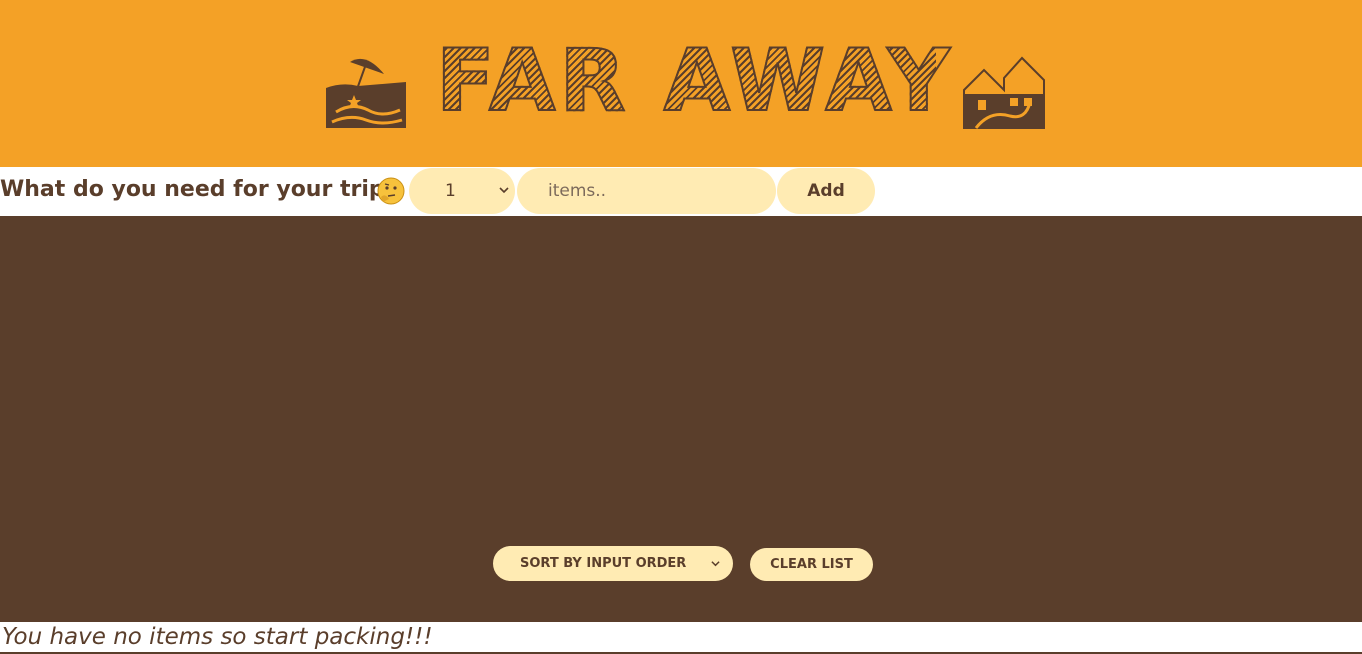 This screenshot has width=1362, height=654. I want to click on add-button: Add, so click(826, 191).